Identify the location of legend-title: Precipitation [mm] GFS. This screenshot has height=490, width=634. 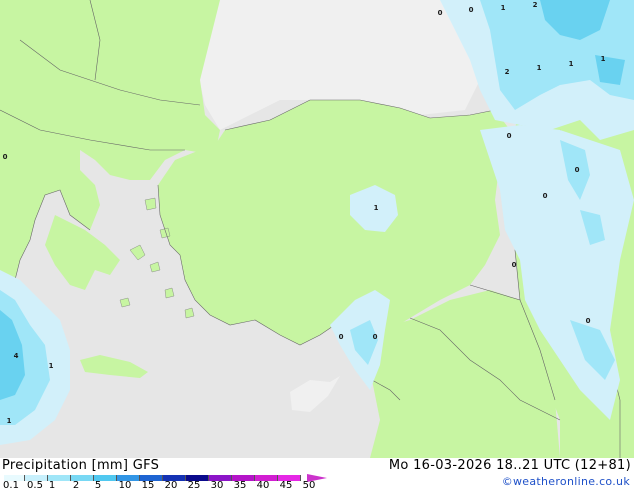
(80, 465).